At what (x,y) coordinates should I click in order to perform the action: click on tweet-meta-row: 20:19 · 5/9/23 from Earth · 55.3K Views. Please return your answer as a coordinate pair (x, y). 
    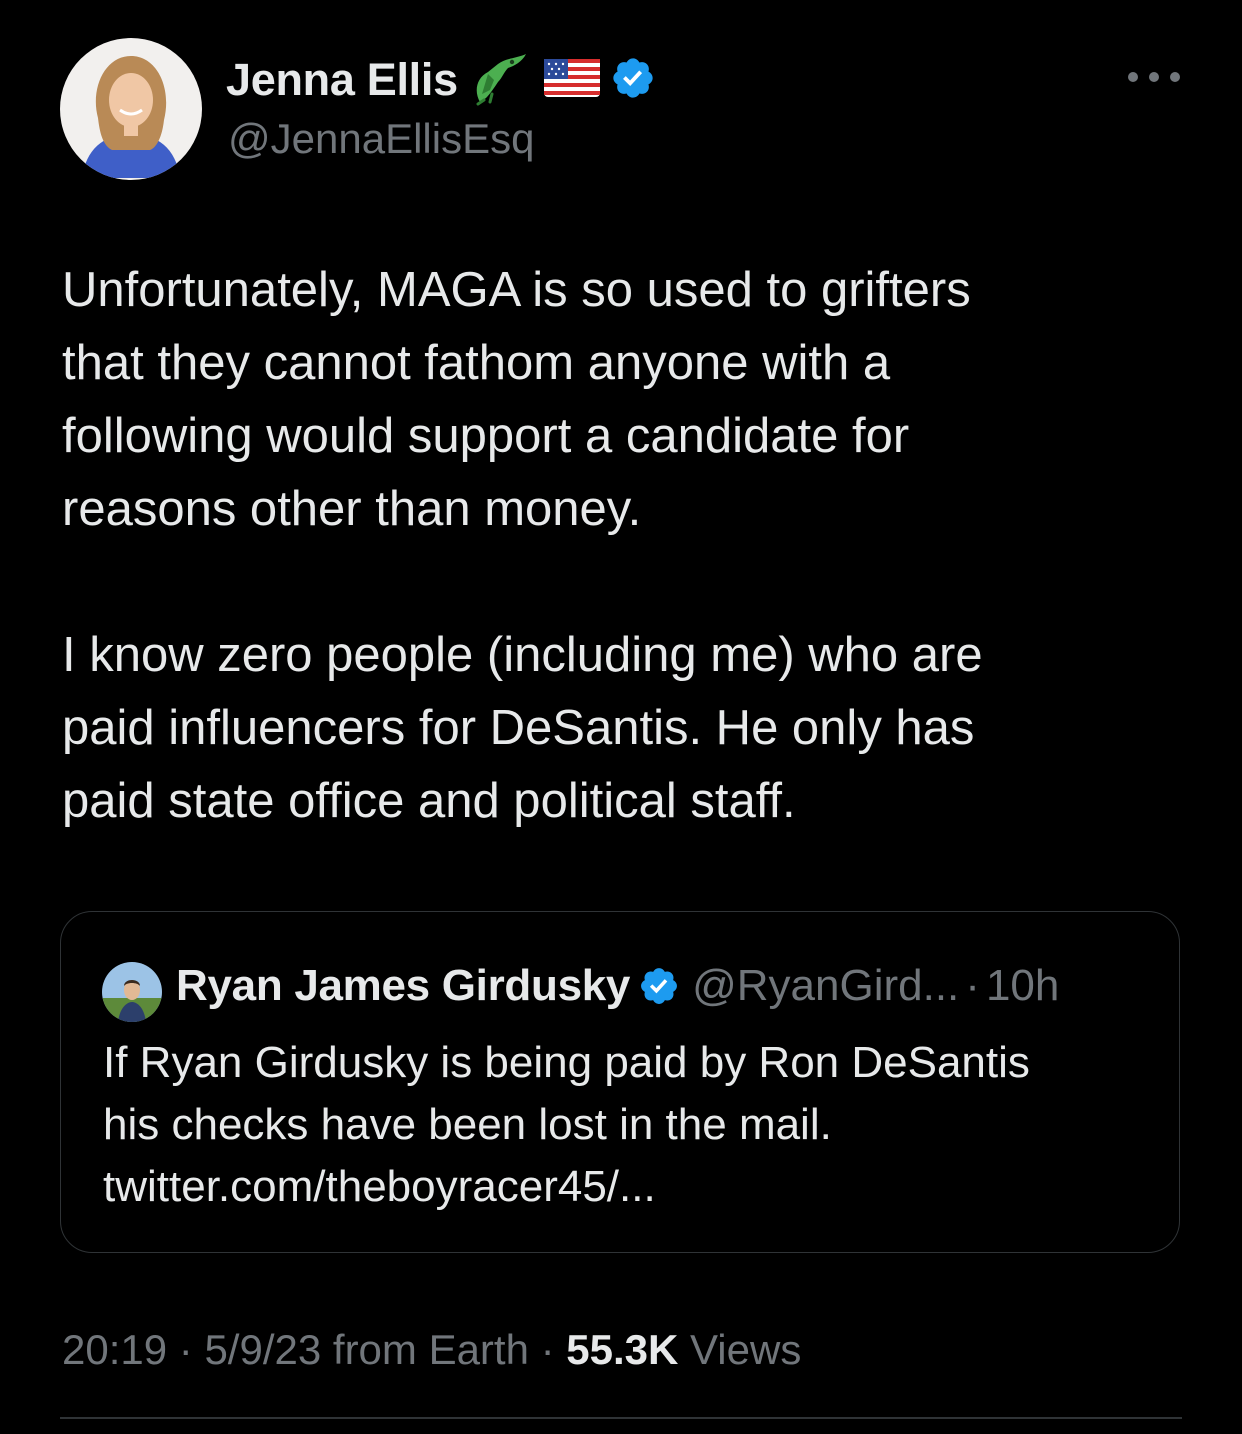
    Looking at the image, I should click on (431, 1350).